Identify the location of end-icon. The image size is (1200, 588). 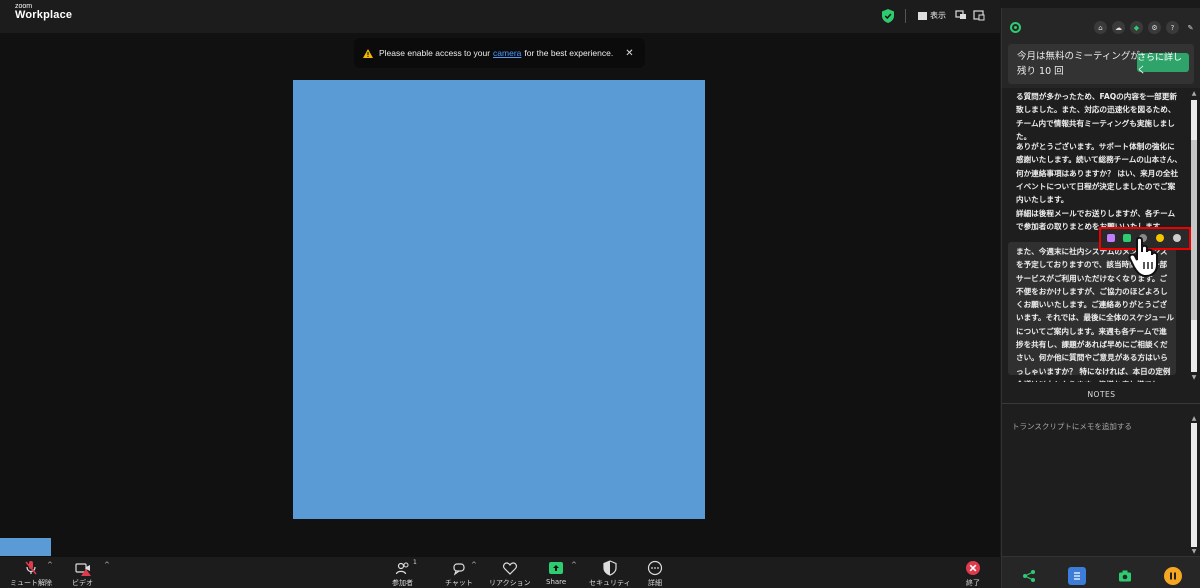
(973, 568).